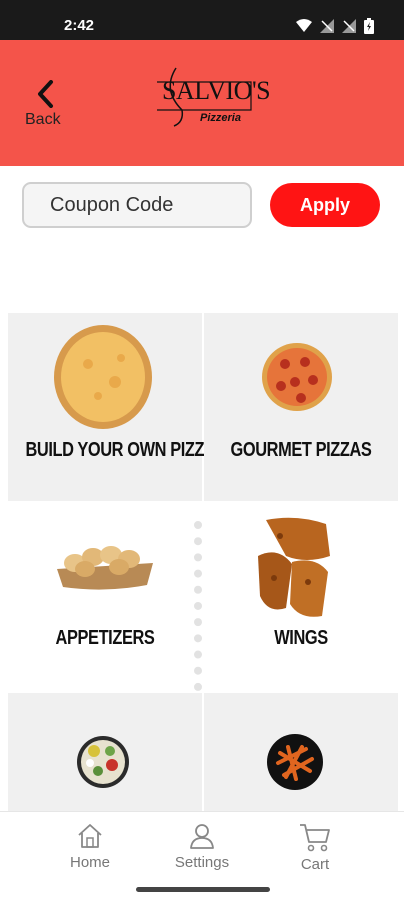 The image size is (404, 900). Describe the element at coordinates (103, 377) in the screenshot. I see `cheese-pizza-icon` at that location.